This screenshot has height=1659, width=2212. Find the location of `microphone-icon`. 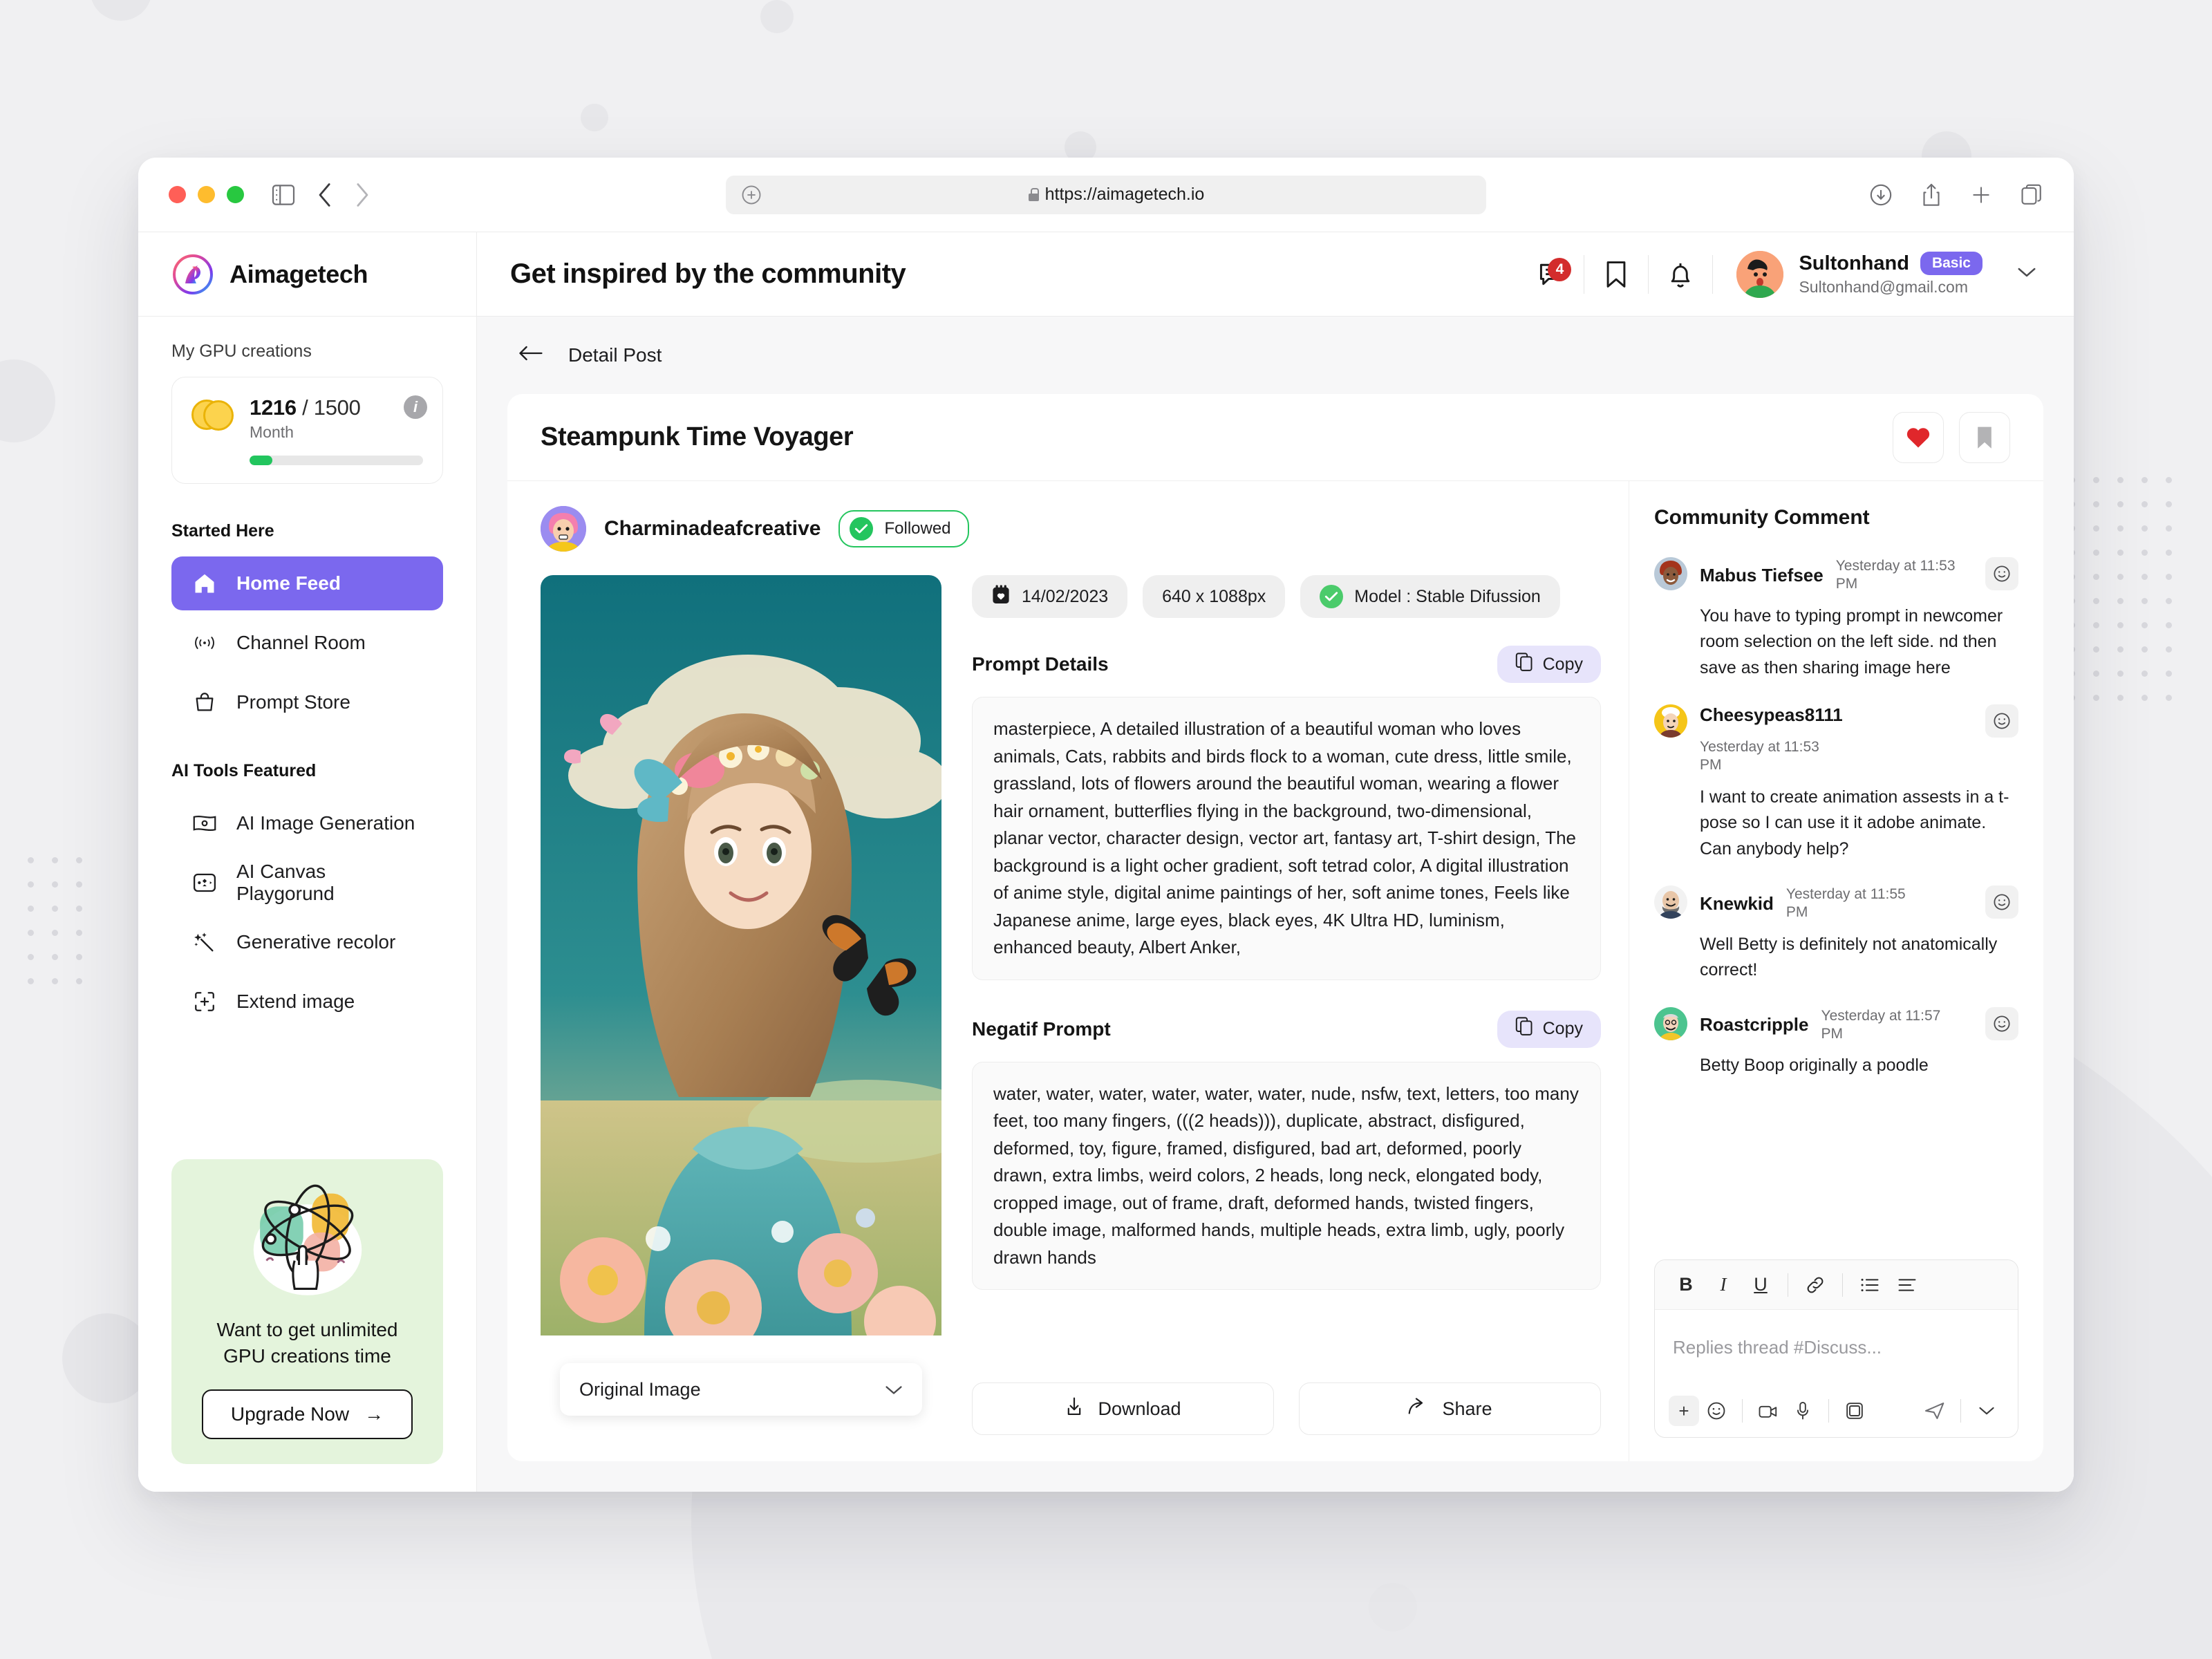

microphone-icon is located at coordinates (1802, 1411).